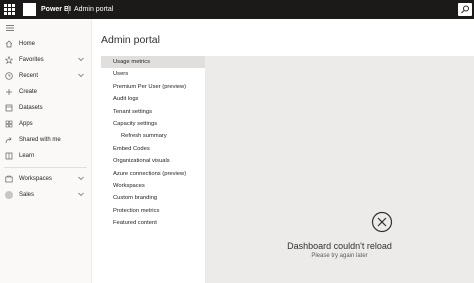 This screenshot has height=283, width=474. What do you see at coordinates (136, 210) in the screenshot?
I see `setting-label: Protection metrics` at bounding box center [136, 210].